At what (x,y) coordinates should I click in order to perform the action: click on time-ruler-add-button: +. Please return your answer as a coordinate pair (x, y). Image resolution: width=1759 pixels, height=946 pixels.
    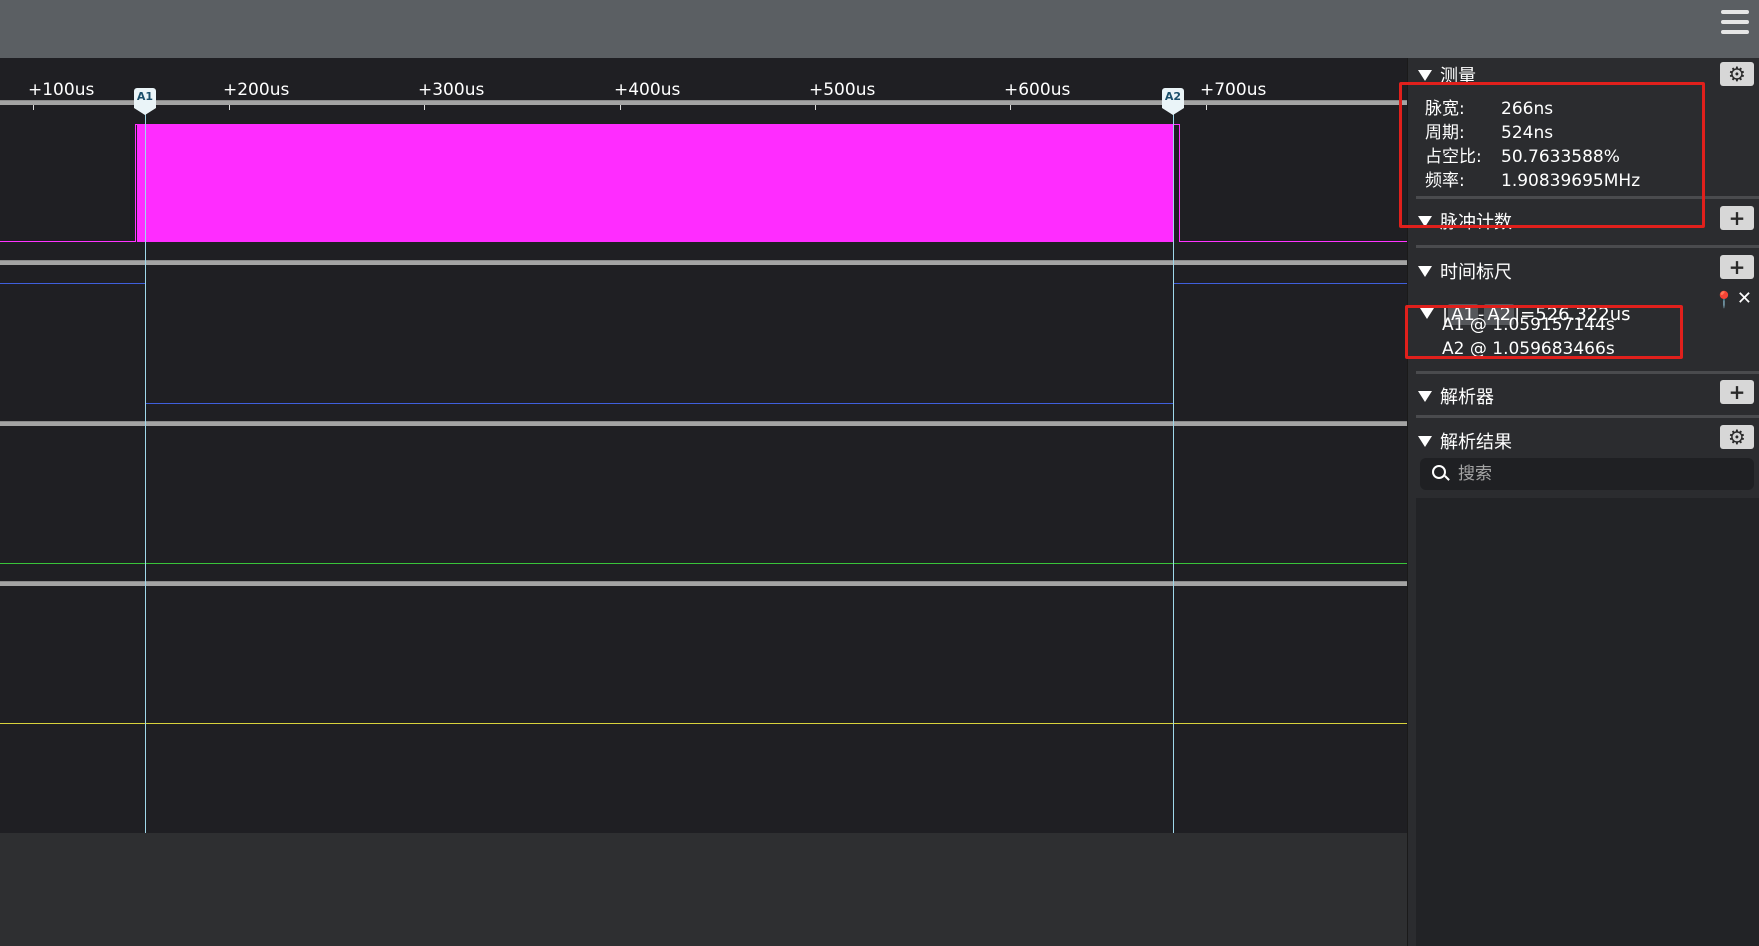
    Looking at the image, I should click on (1737, 267).